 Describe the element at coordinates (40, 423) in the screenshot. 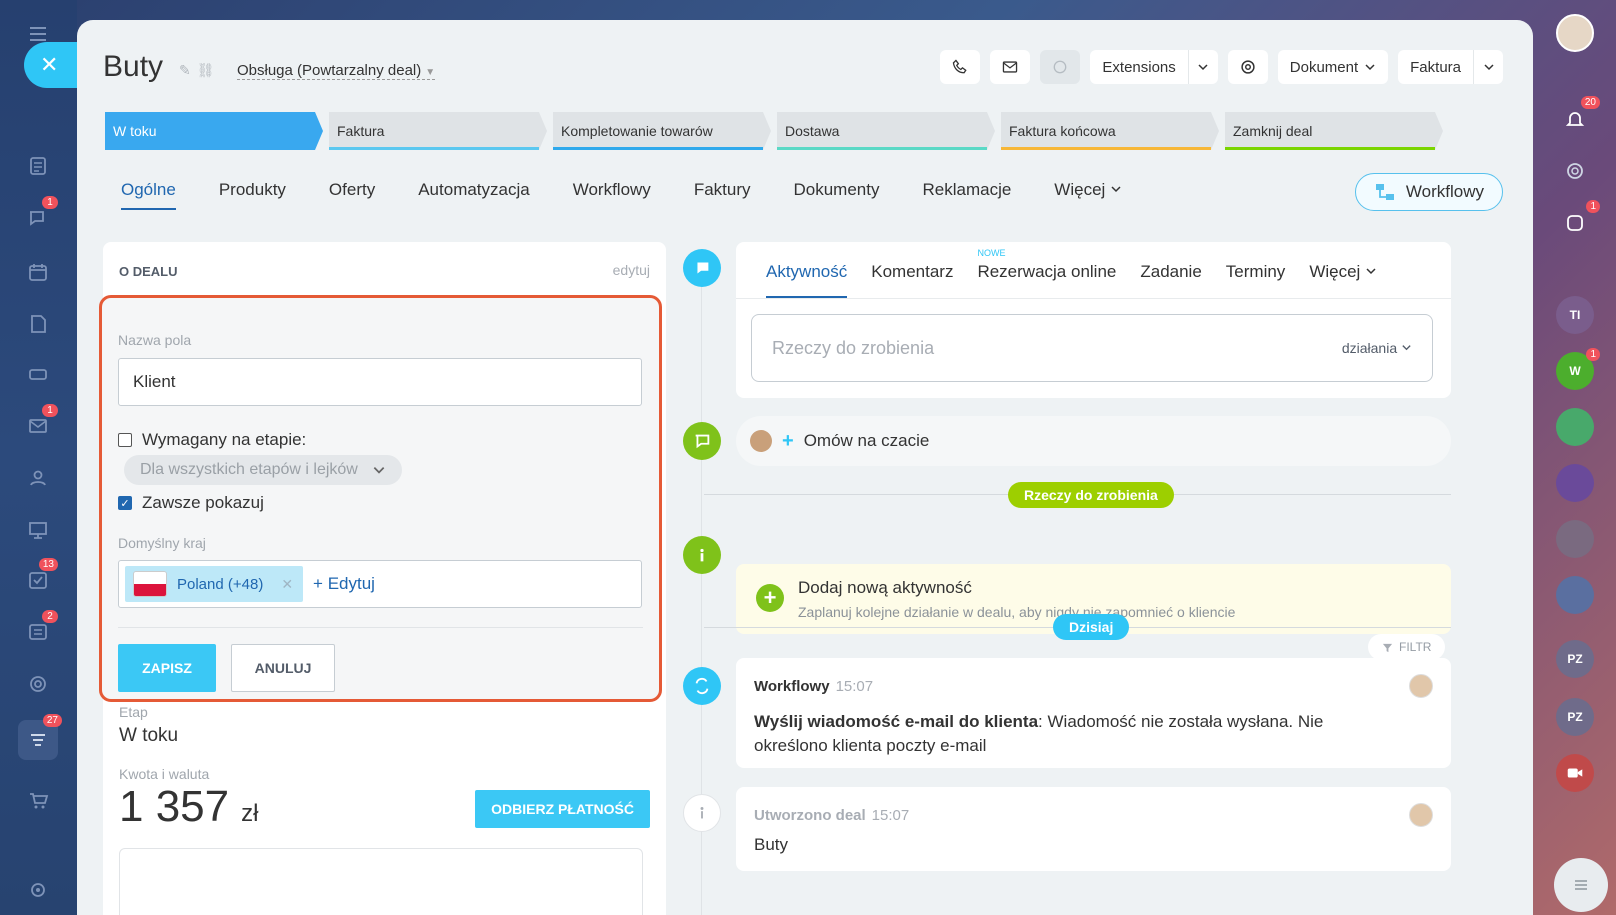

I see `mail-icon: 1` at that location.